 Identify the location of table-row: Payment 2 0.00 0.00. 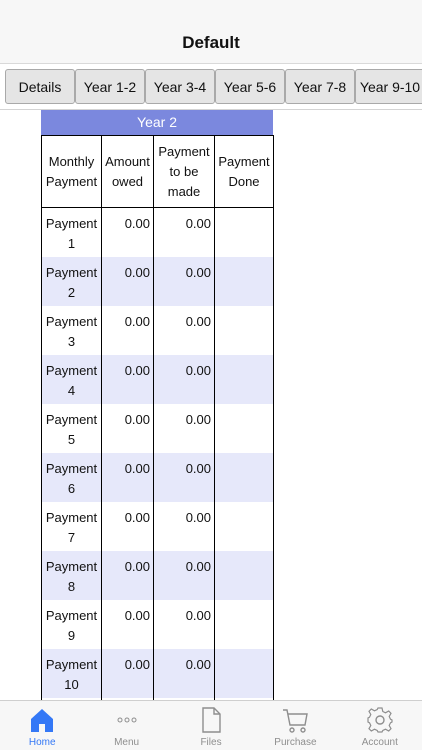
(157, 281).